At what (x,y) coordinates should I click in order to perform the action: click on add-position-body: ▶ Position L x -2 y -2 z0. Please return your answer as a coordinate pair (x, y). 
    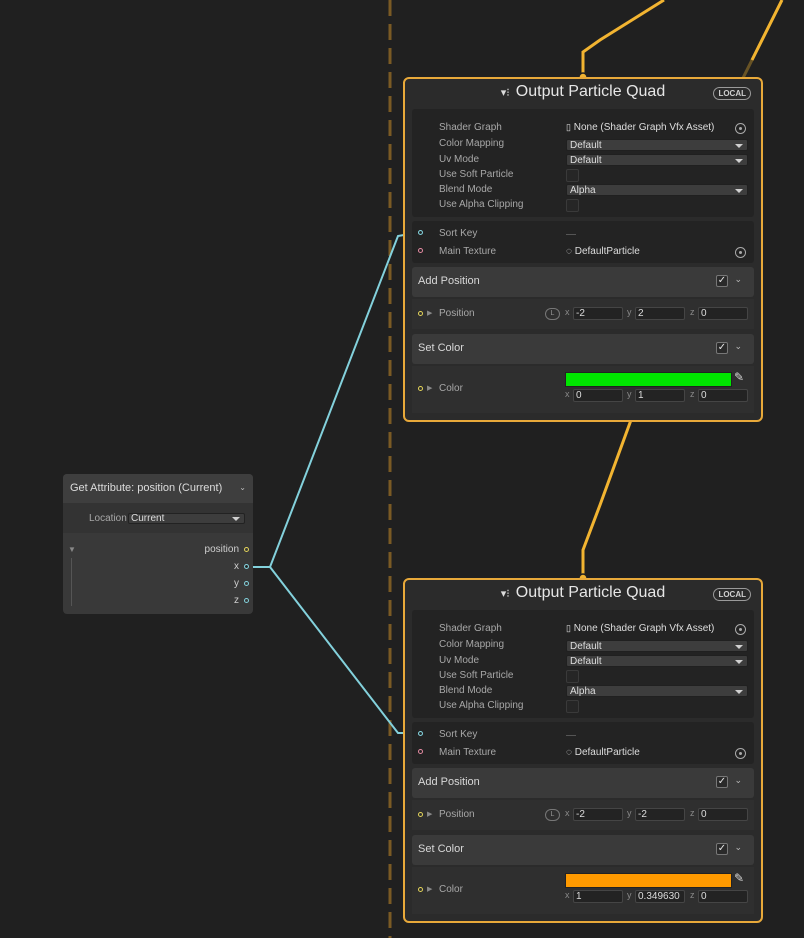
    Looking at the image, I should click on (583, 815).